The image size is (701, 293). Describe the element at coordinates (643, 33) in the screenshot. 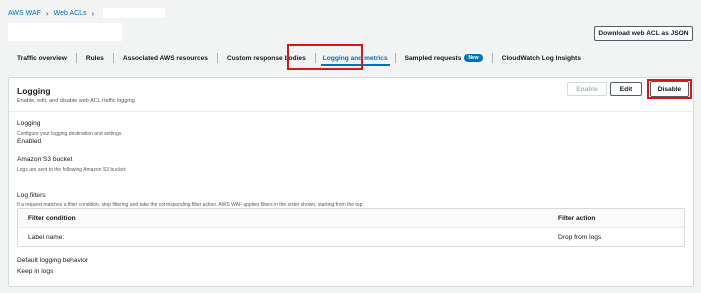

I see `download-json-button: Download web ACL as JSON` at that location.